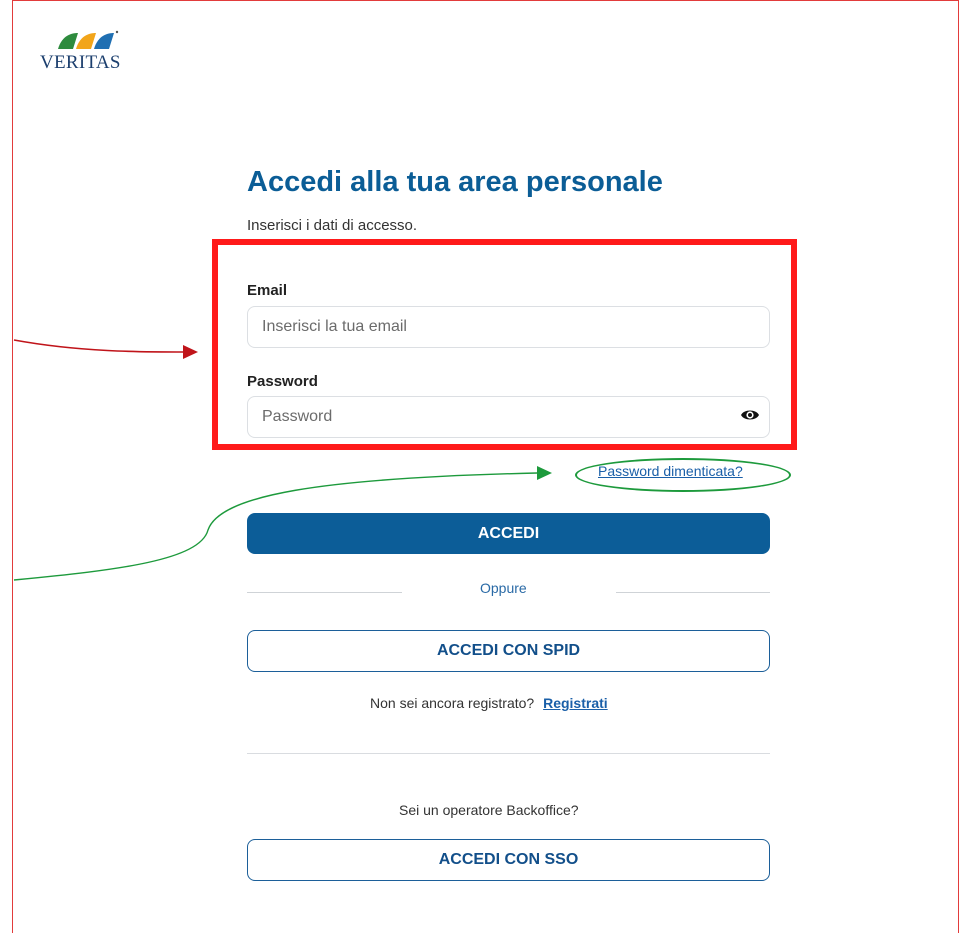 The image size is (961, 933). I want to click on divider-line-left, so click(324, 592).